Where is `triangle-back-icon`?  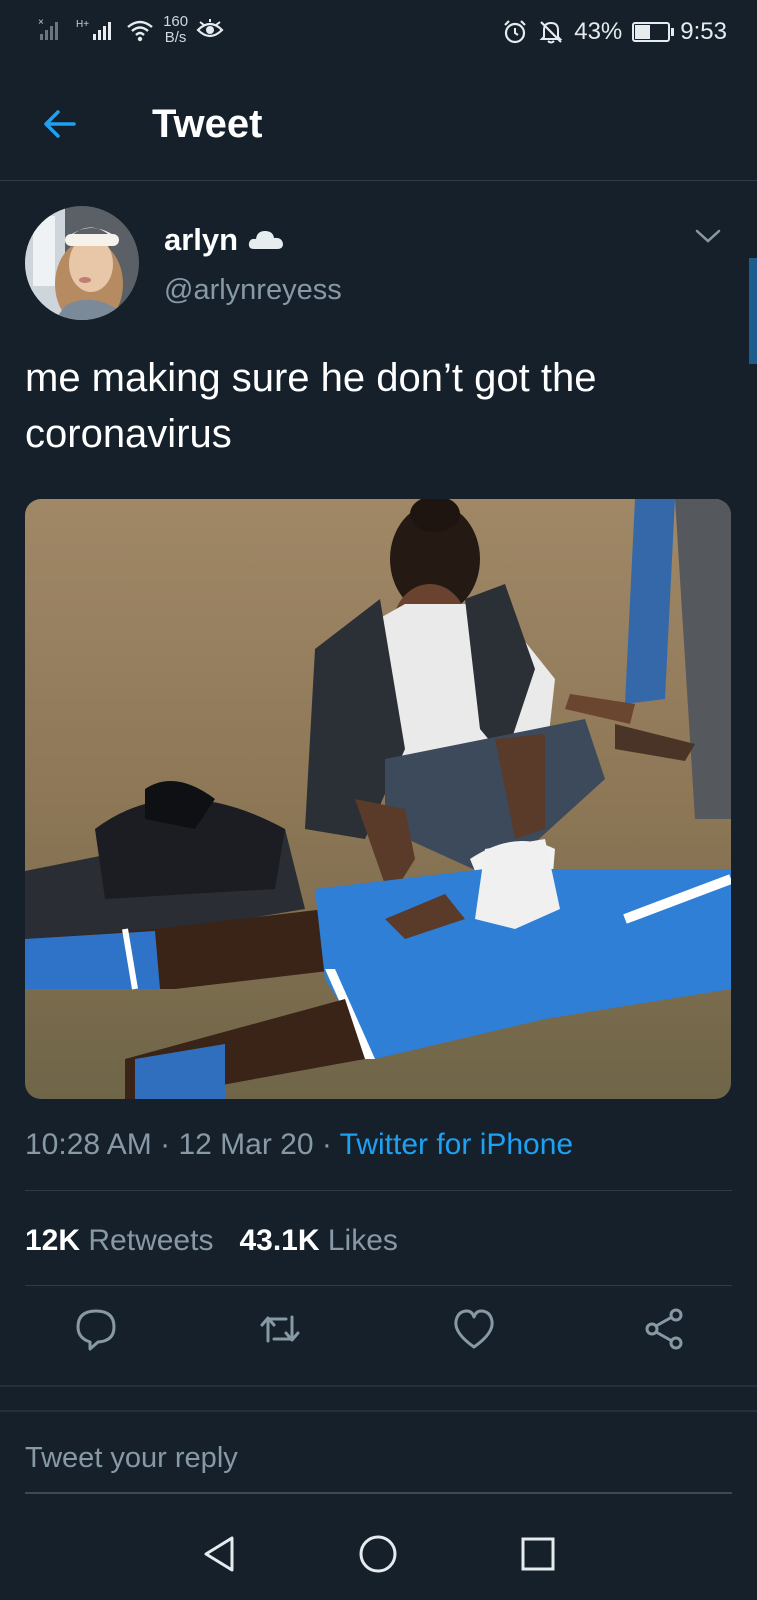 triangle-back-icon is located at coordinates (219, 1554).